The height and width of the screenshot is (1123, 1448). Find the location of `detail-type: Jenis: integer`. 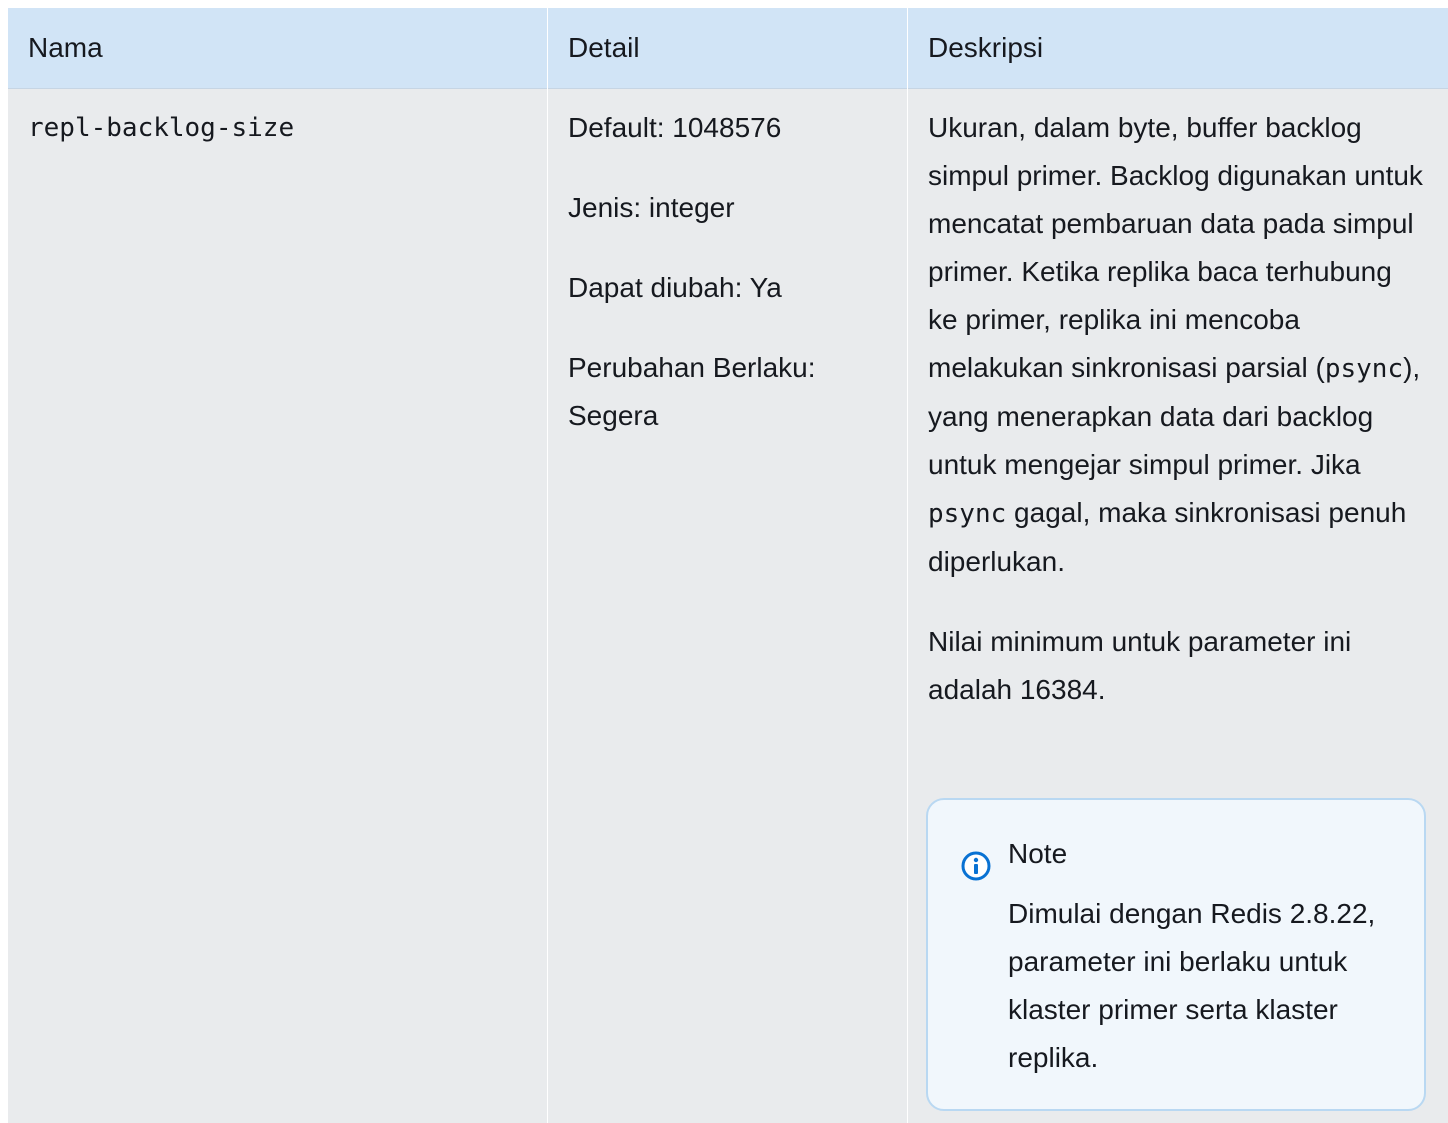

detail-type: Jenis: integer is located at coordinates (651, 207).